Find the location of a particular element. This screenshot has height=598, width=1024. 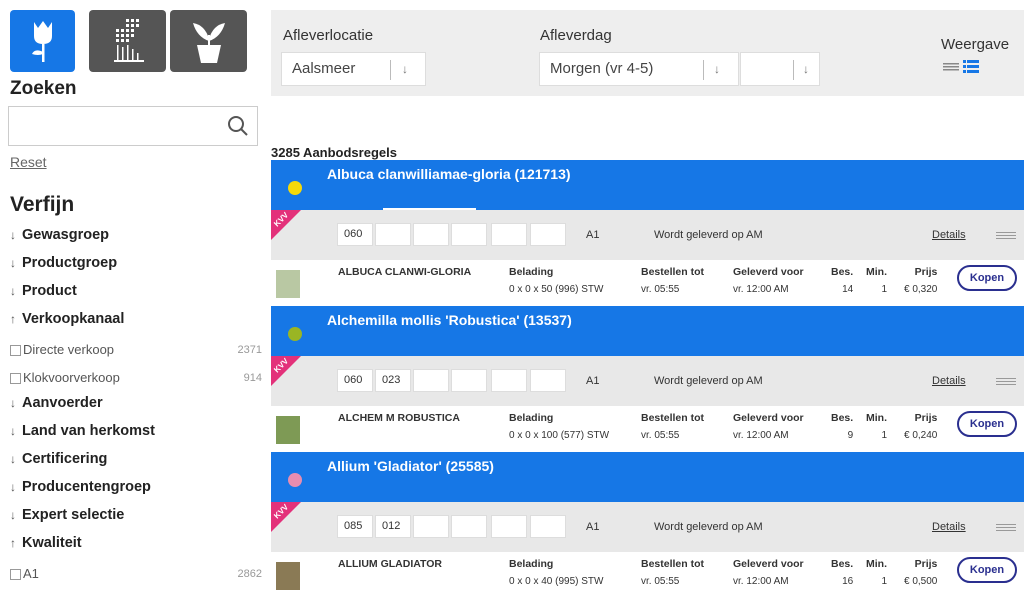

filter-kwaliteit: ↑ Kwaliteit is located at coordinates (136, 546).